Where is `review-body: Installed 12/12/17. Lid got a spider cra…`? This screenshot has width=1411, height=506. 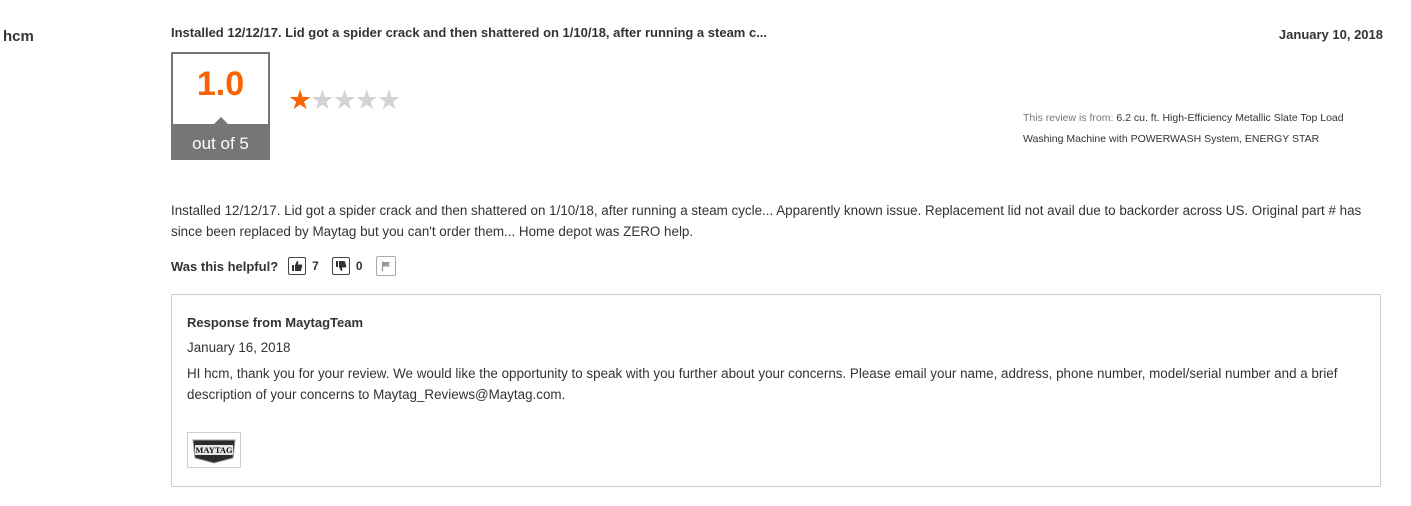 review-body: Installed 12/12/17. Lid got a spider cra… is located at coordinates (766, 221).